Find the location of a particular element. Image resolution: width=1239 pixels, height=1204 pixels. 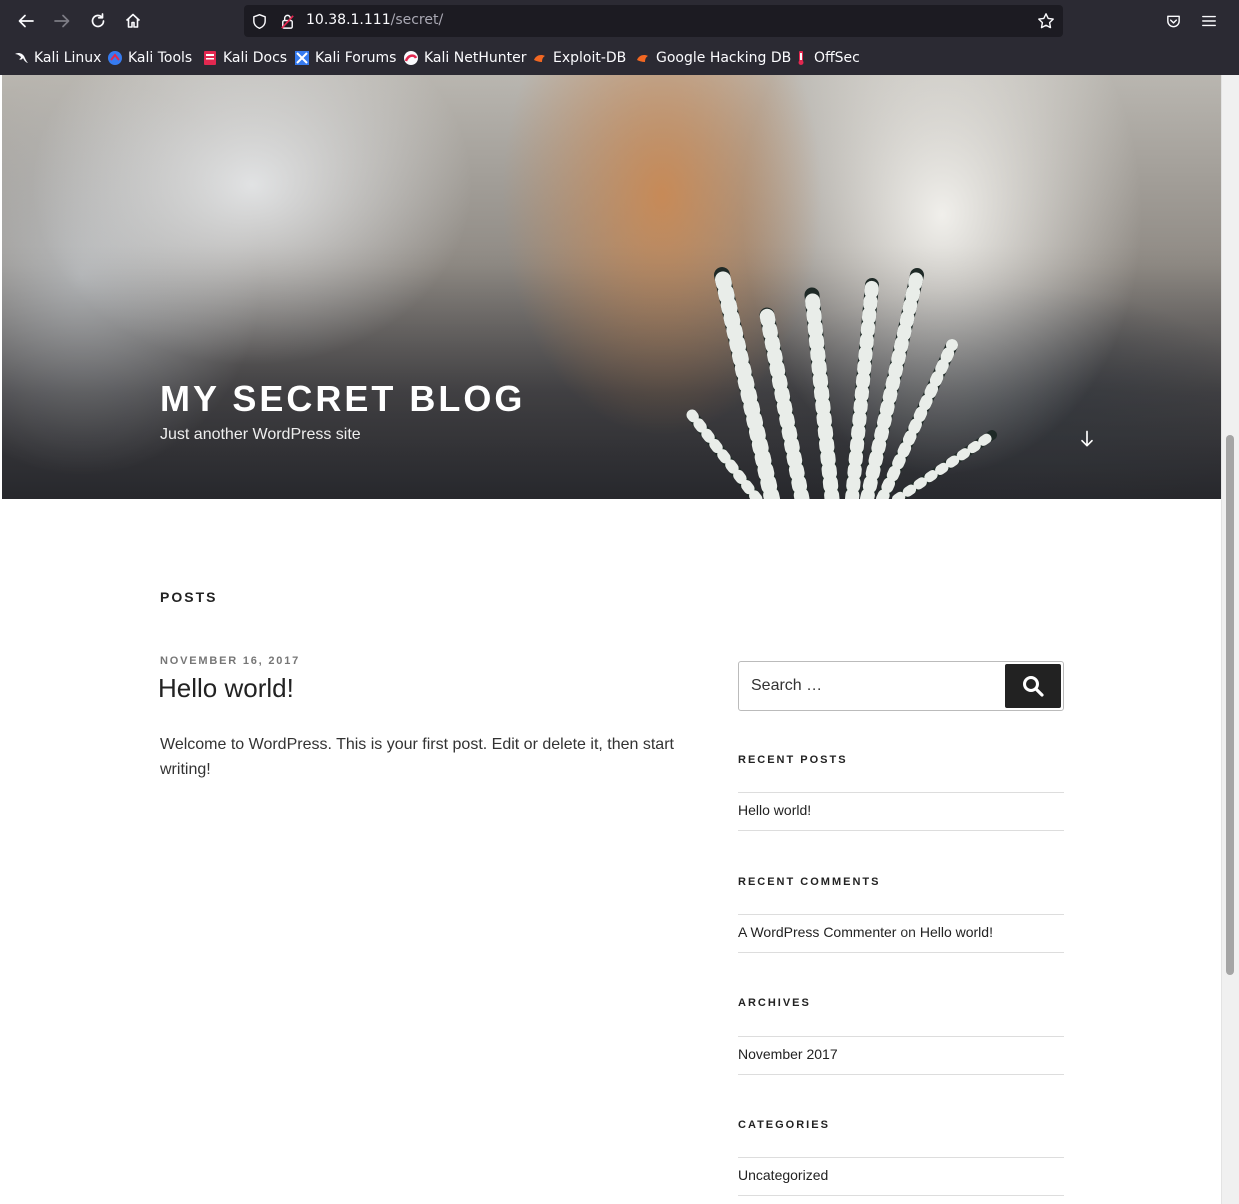

archives-title: ARCHIVES is located at coordinates (774, 1003).